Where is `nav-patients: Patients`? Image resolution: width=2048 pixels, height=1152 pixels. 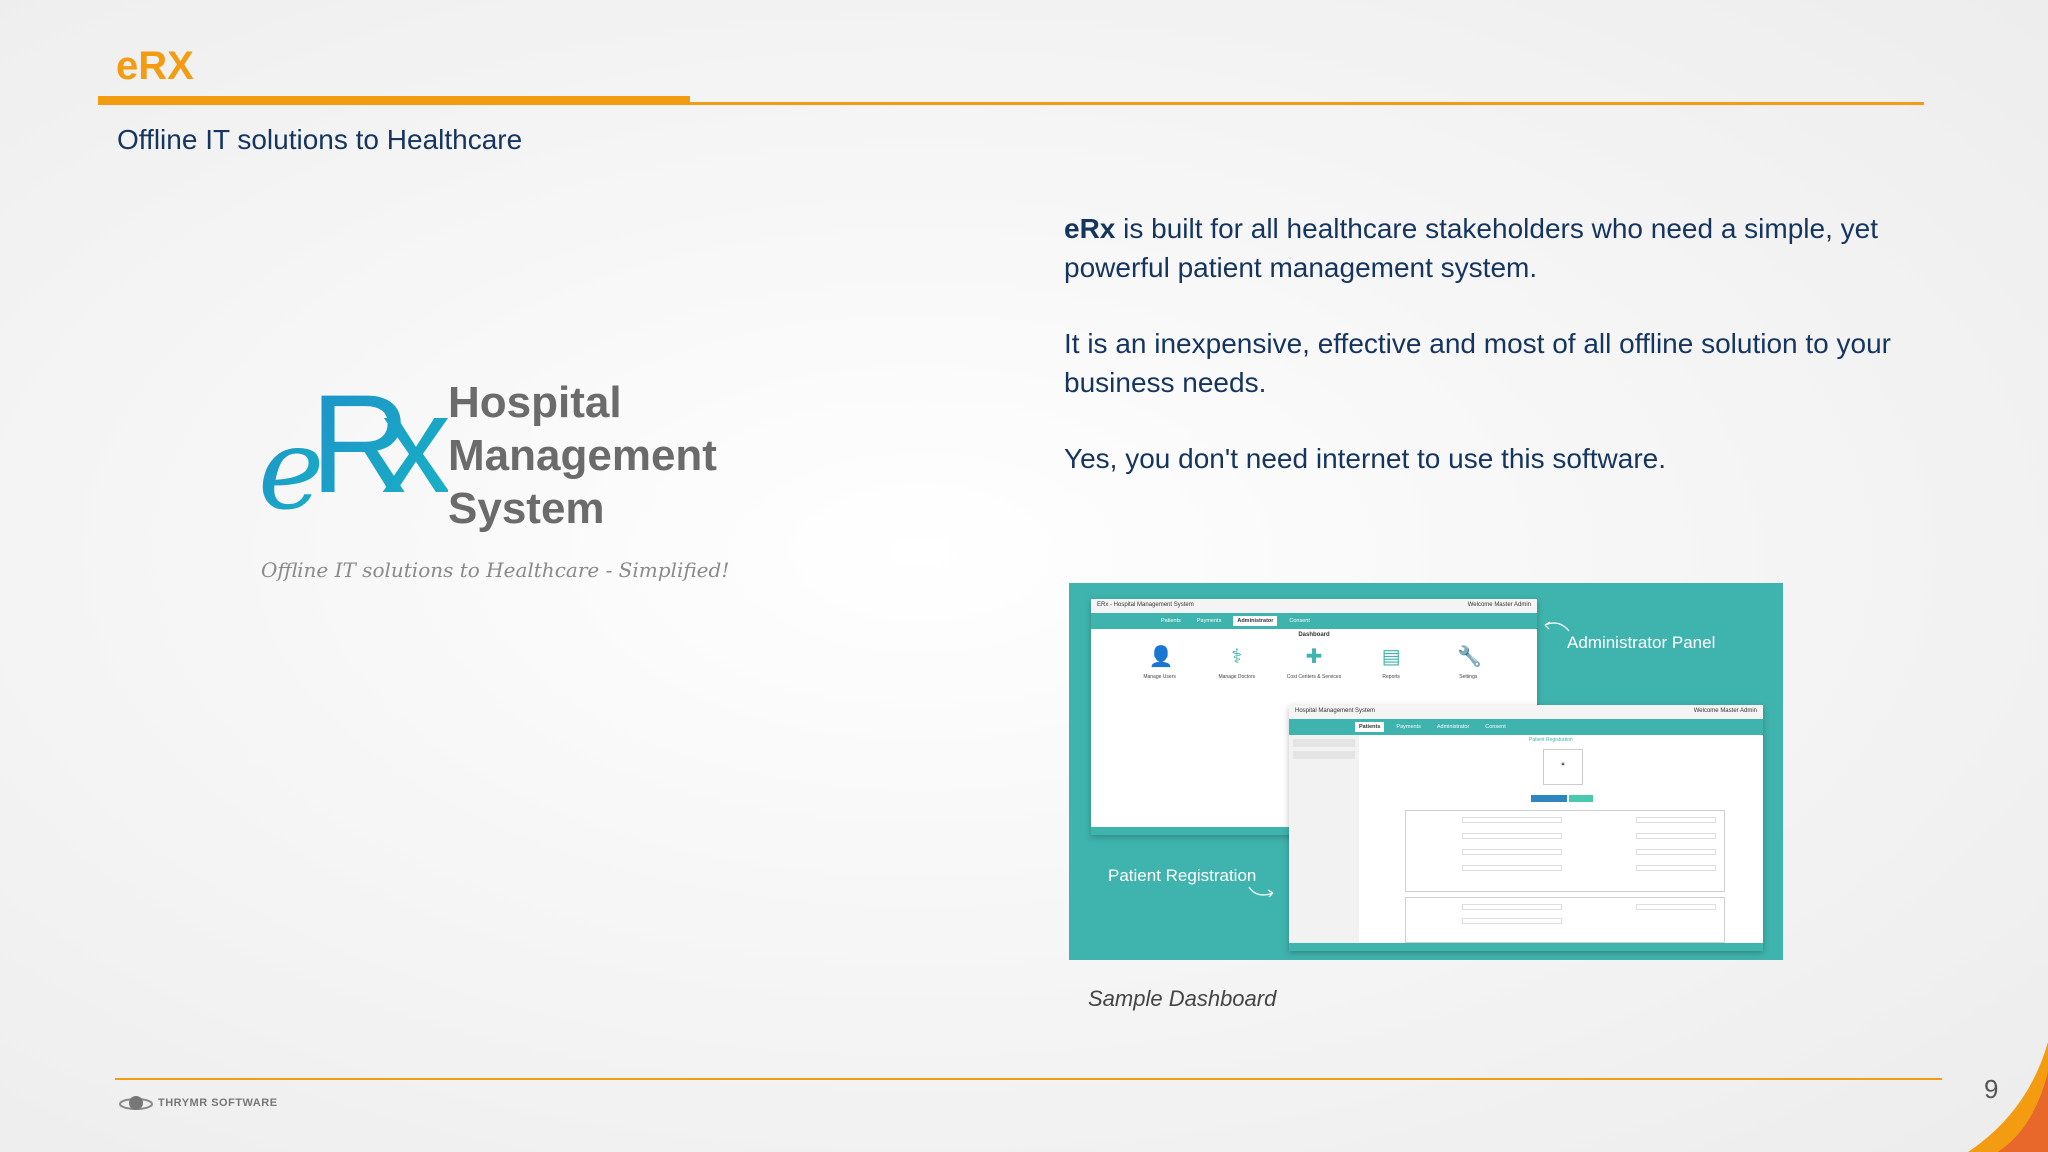
nav-patients: Patients is located at coordinates (1171, 621).